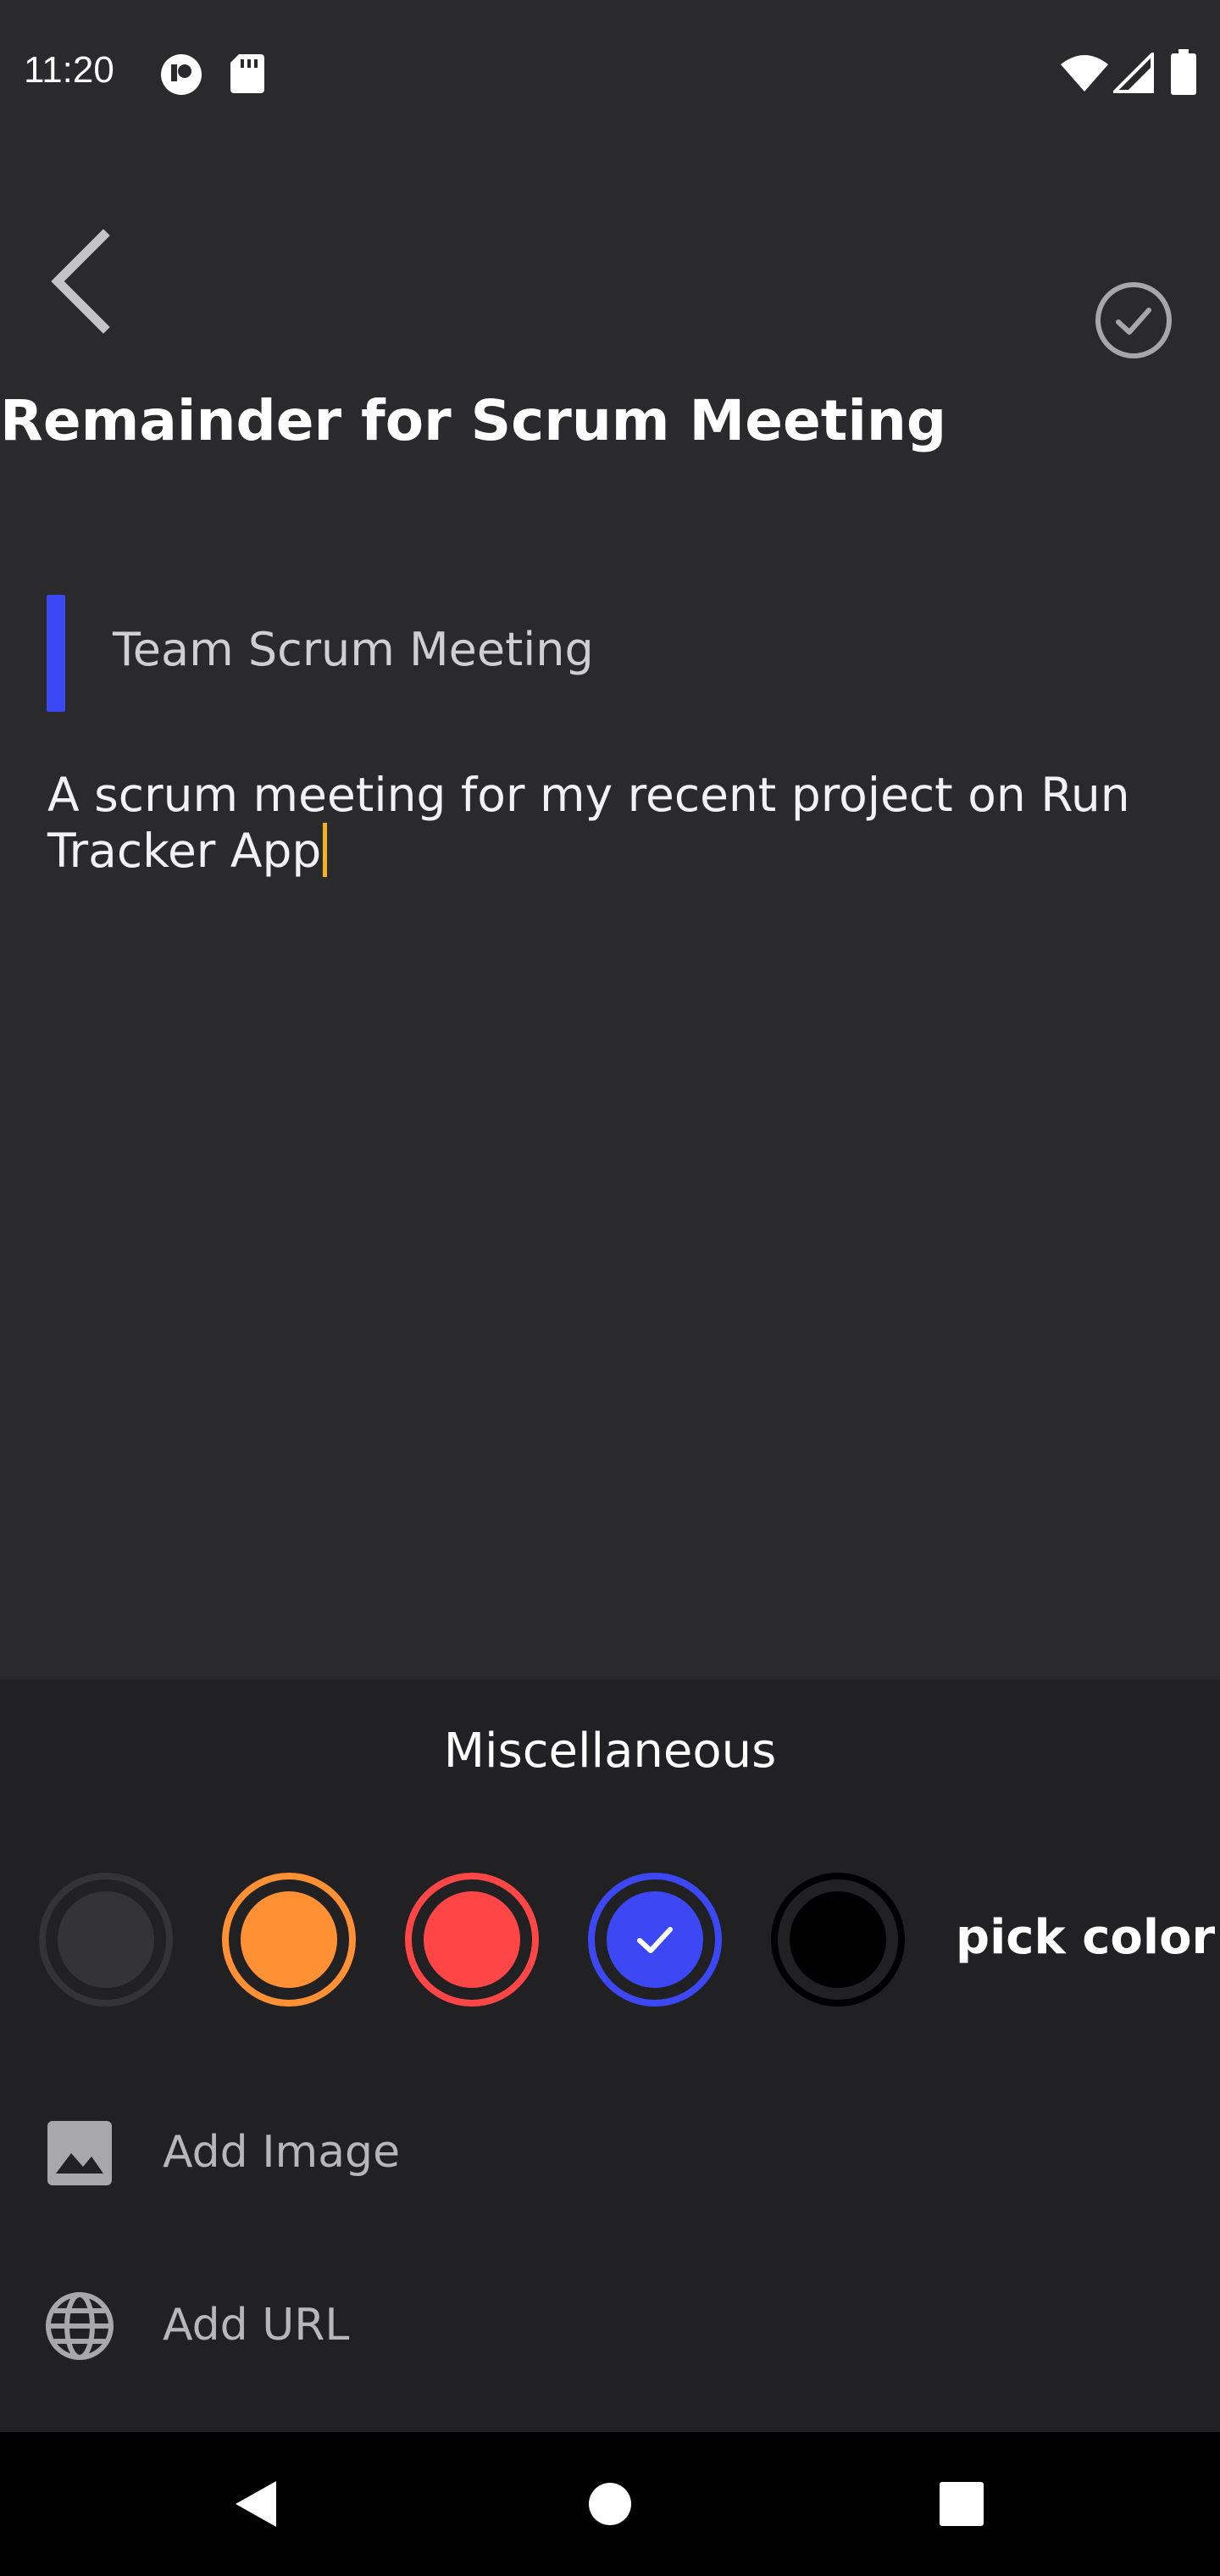 Image resolution: width=1220 pixels, height=2576 pixels. I want to click on note-subtitle-input: Team Scrum Meeting, so click(353, 649).